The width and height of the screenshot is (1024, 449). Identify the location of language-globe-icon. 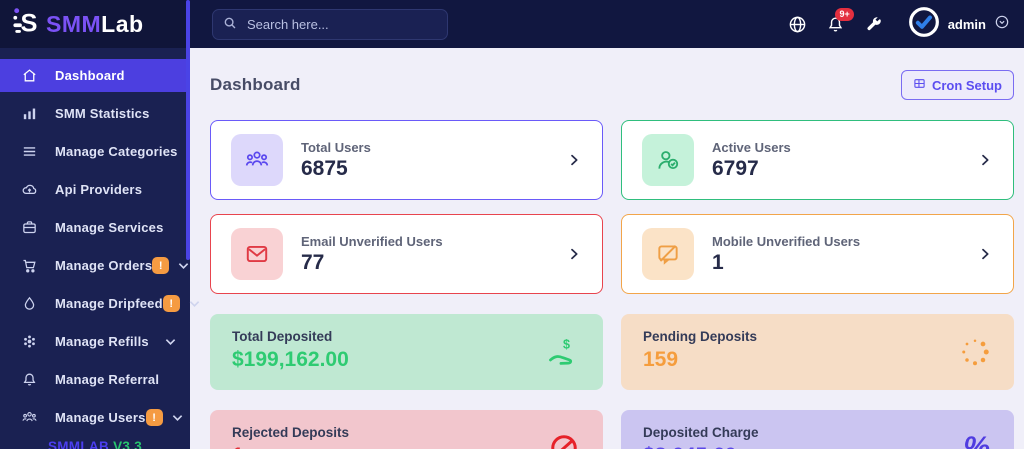
(797, 24).